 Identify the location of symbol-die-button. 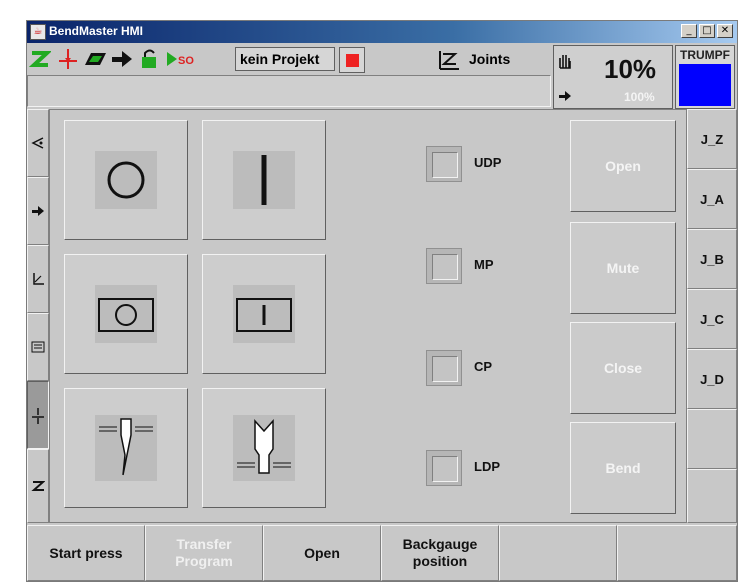
(264, 448).